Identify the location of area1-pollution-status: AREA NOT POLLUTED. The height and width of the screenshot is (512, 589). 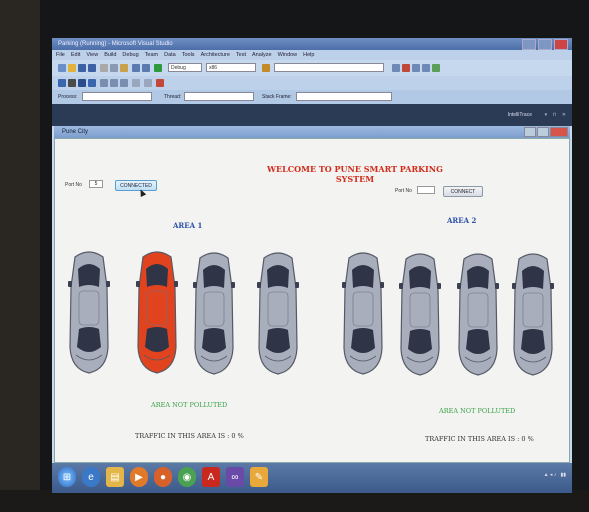
(189, 405).